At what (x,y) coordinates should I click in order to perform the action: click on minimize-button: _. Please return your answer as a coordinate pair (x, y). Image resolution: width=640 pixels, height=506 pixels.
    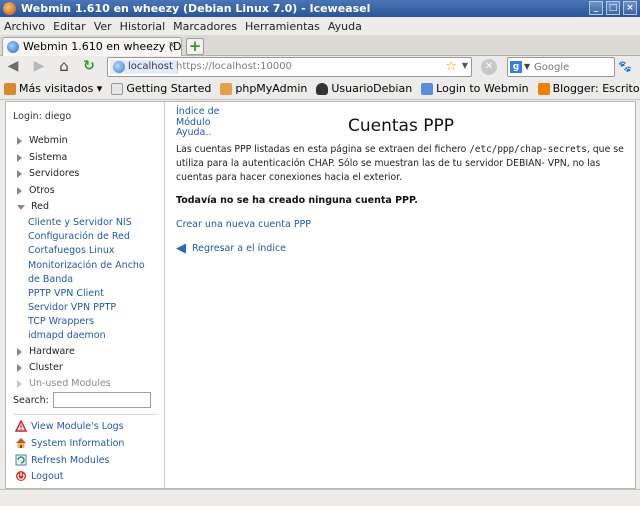
    Looking at the image, I should click on (596, 8).